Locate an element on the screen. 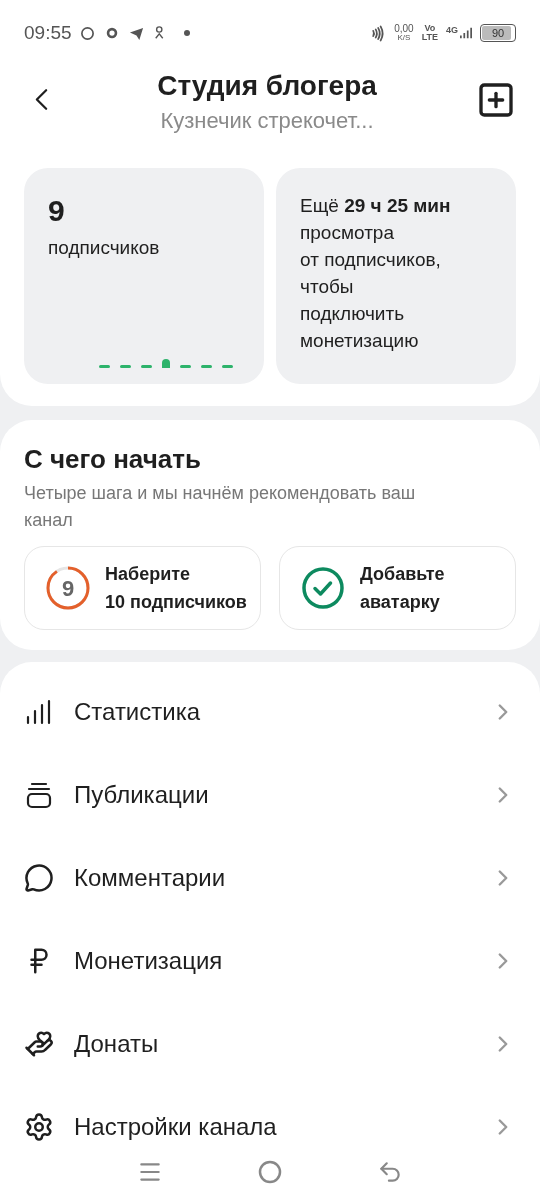  home-icon is located at coordinates (270, 1172).